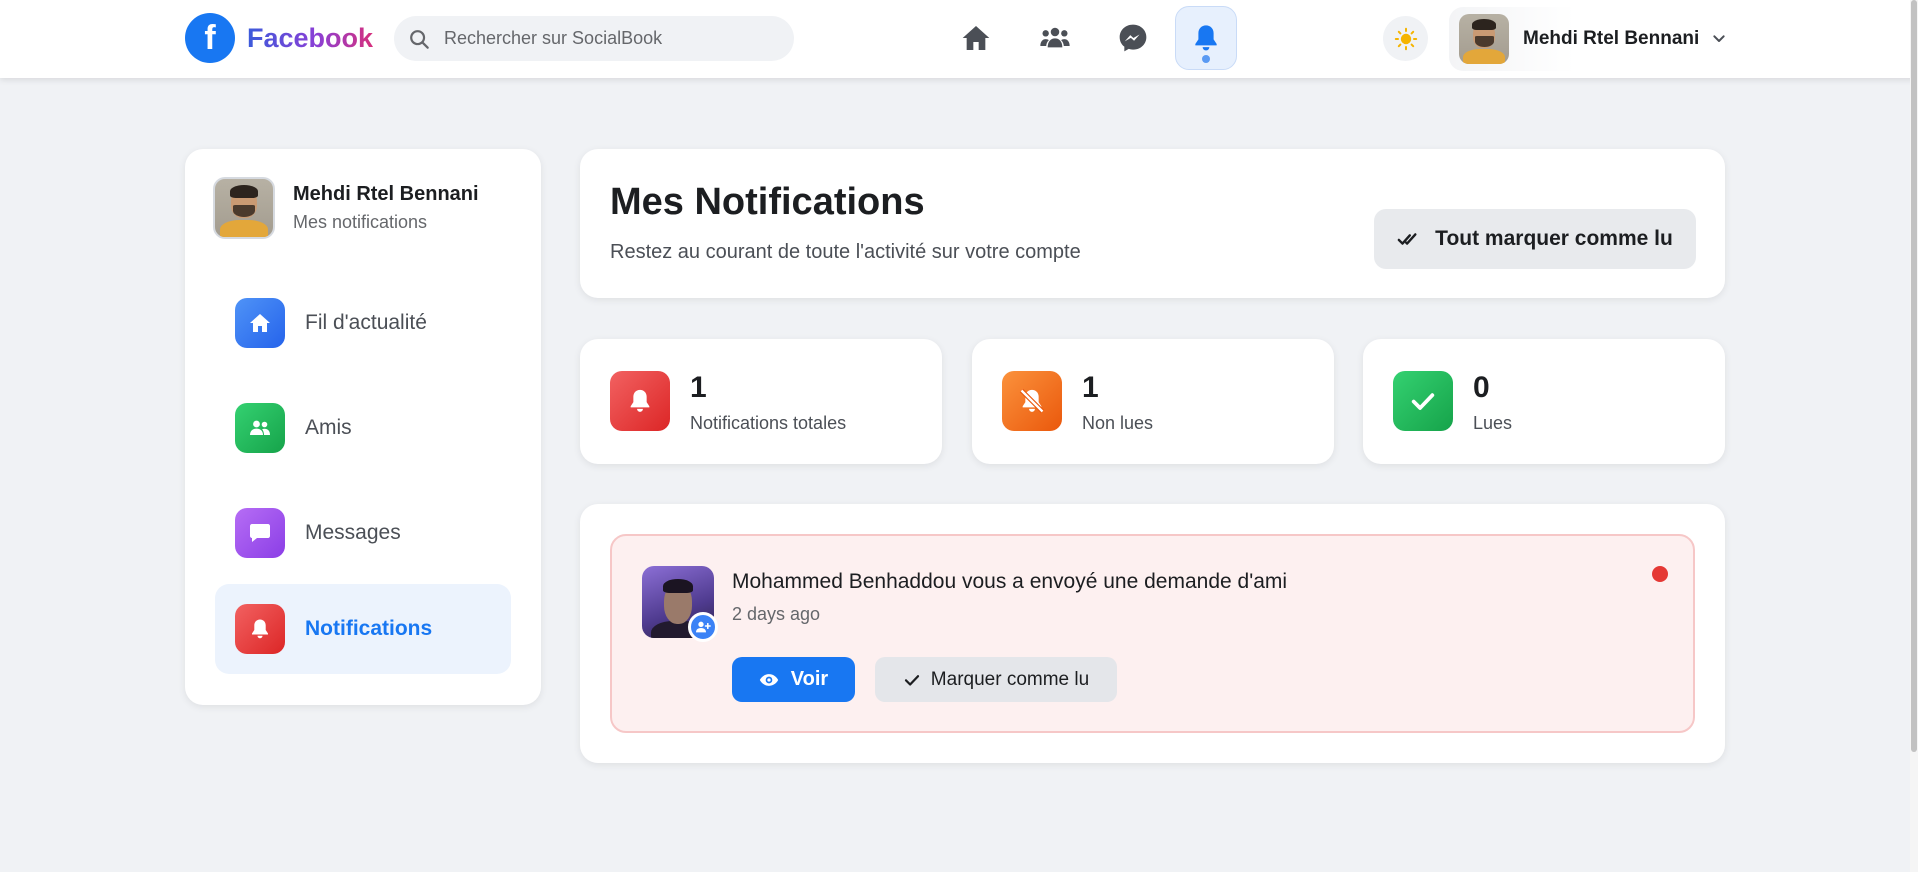 This screenshot has height=872, width=1918. I want to click on friend-request-badge, so click(703, 627).